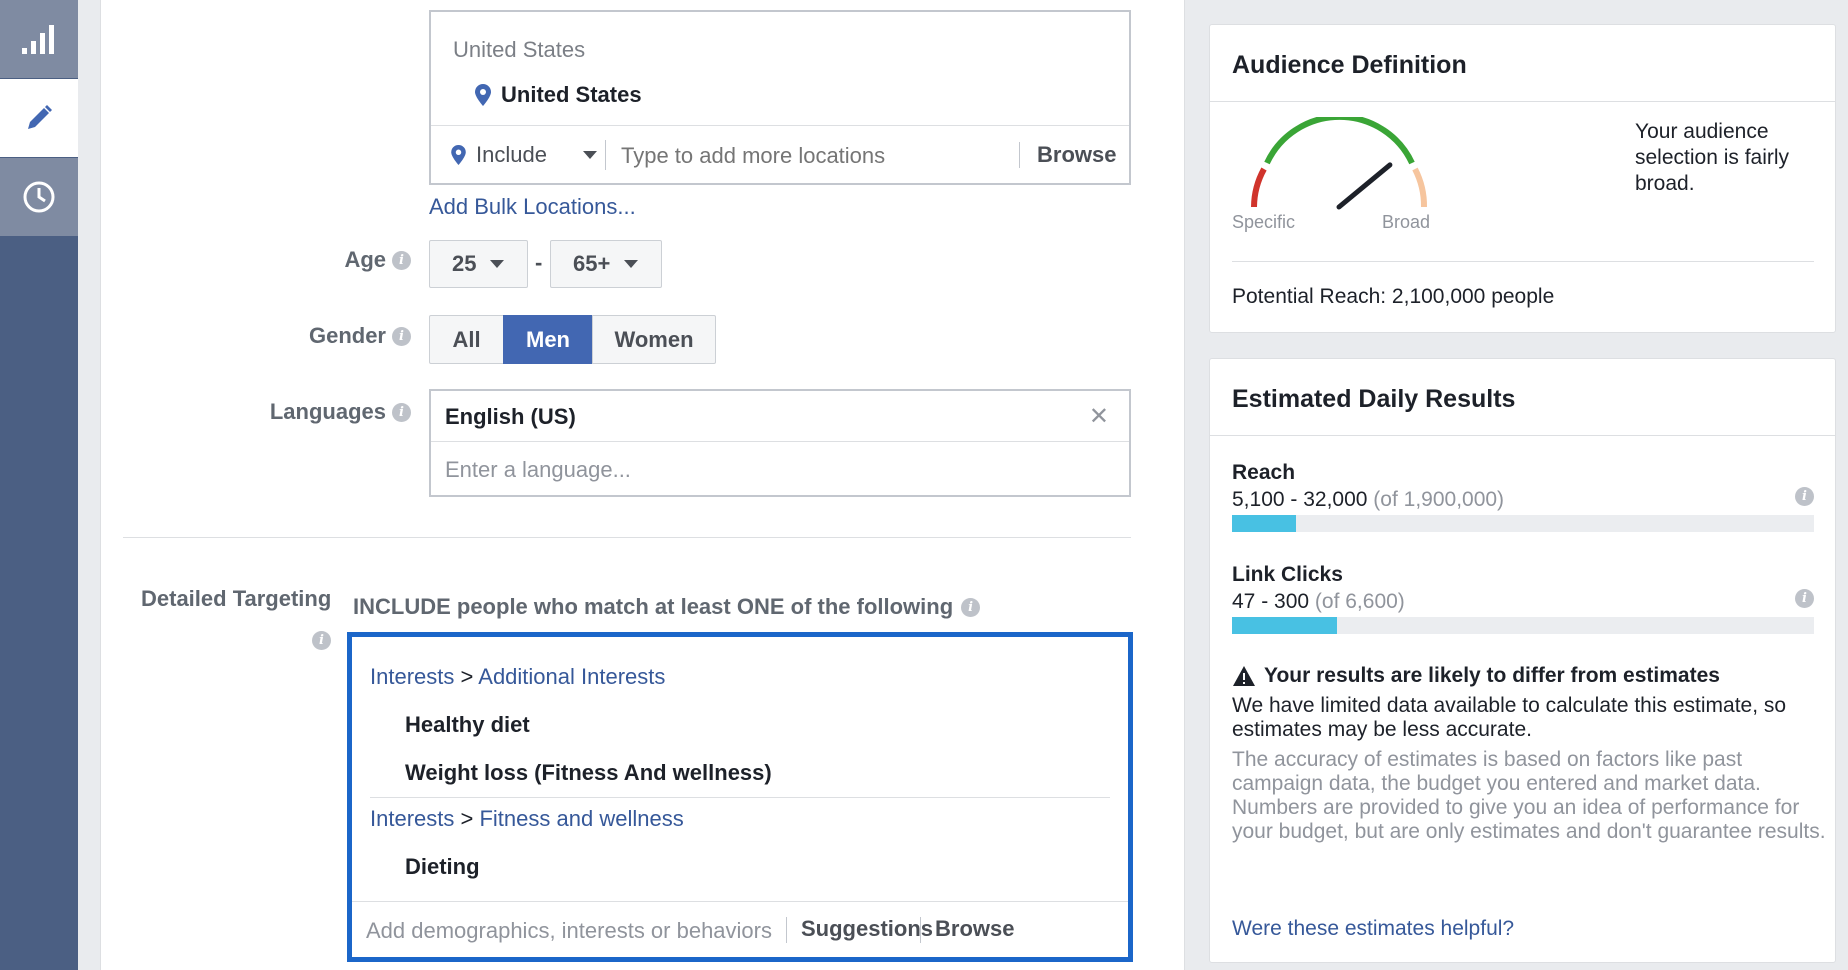  What do you see at coordinates (466, 339) in the screenshot?
I see `gender-all-button: All` at bounding box center [466, 339].